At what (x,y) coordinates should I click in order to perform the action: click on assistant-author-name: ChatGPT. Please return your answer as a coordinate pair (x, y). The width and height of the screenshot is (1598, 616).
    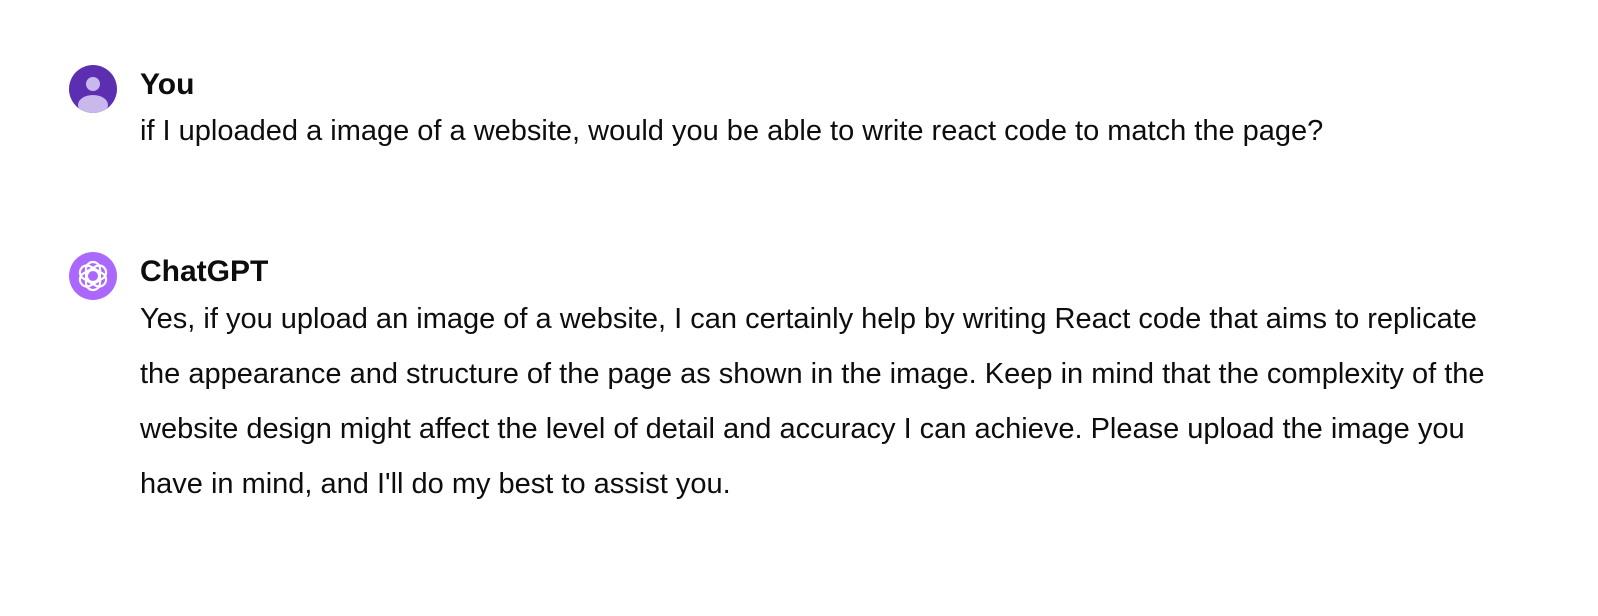
    Looking at the image, I should click on (204, 271).